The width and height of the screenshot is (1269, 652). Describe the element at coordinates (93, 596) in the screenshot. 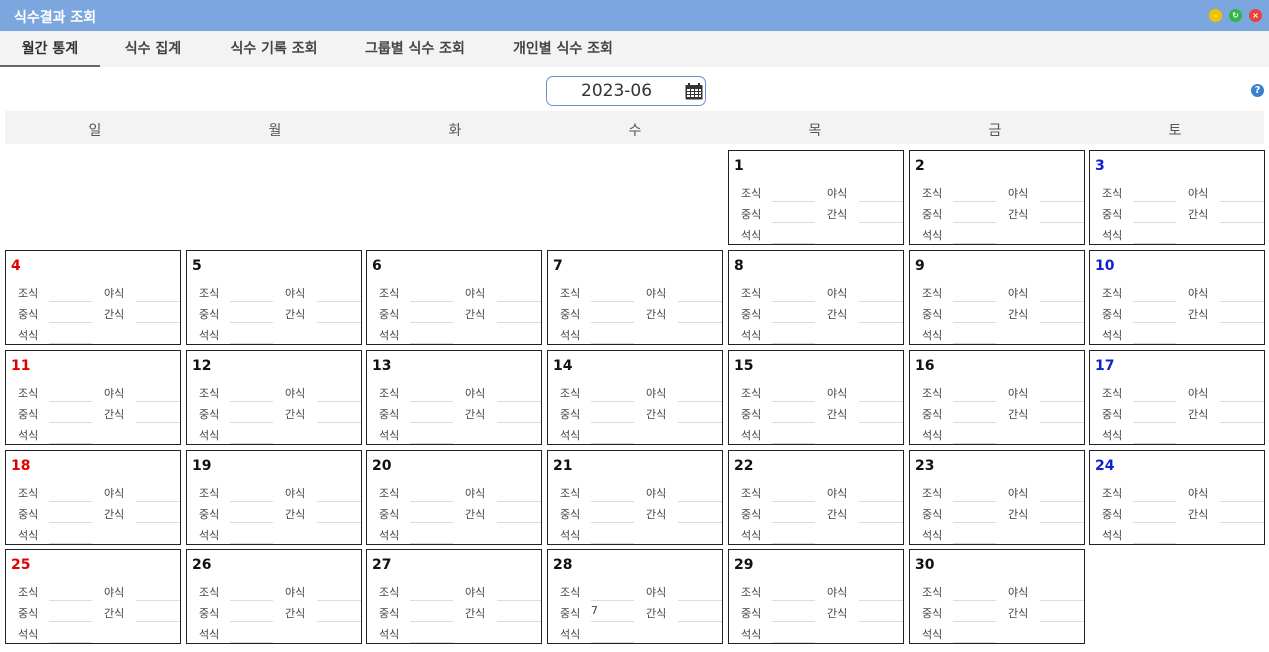

I see `day-cell: 25 조식 야식 중식 간식 석식` at that location.